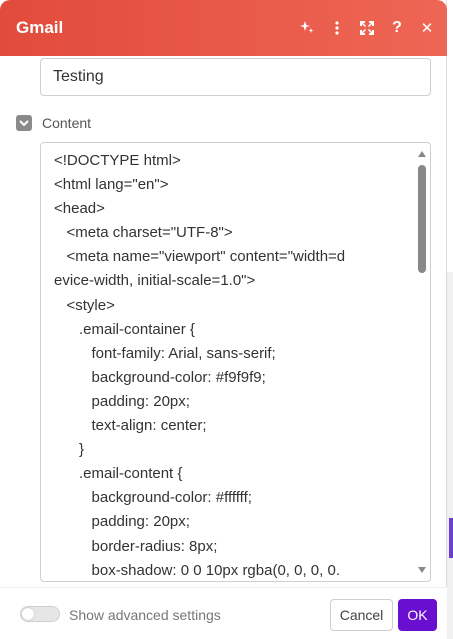 The image size is (453, 639). Describe the element at coordinates (229, 474) in the screenshot. I see `code-line: .email-content {` at that location.